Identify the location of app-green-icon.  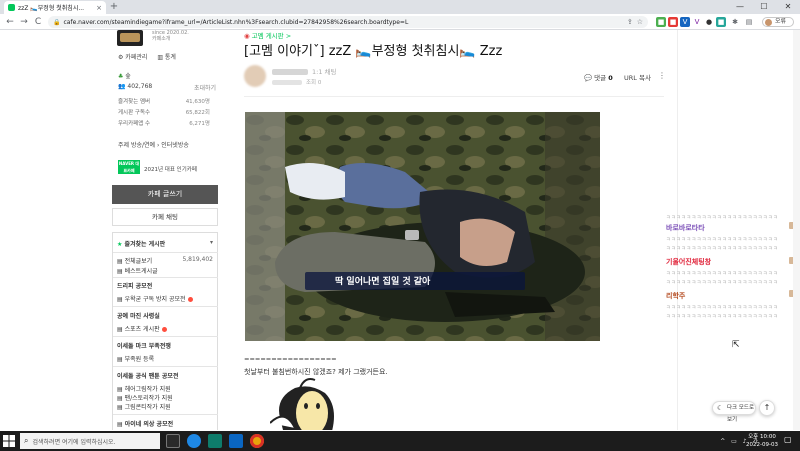
(215, 441).